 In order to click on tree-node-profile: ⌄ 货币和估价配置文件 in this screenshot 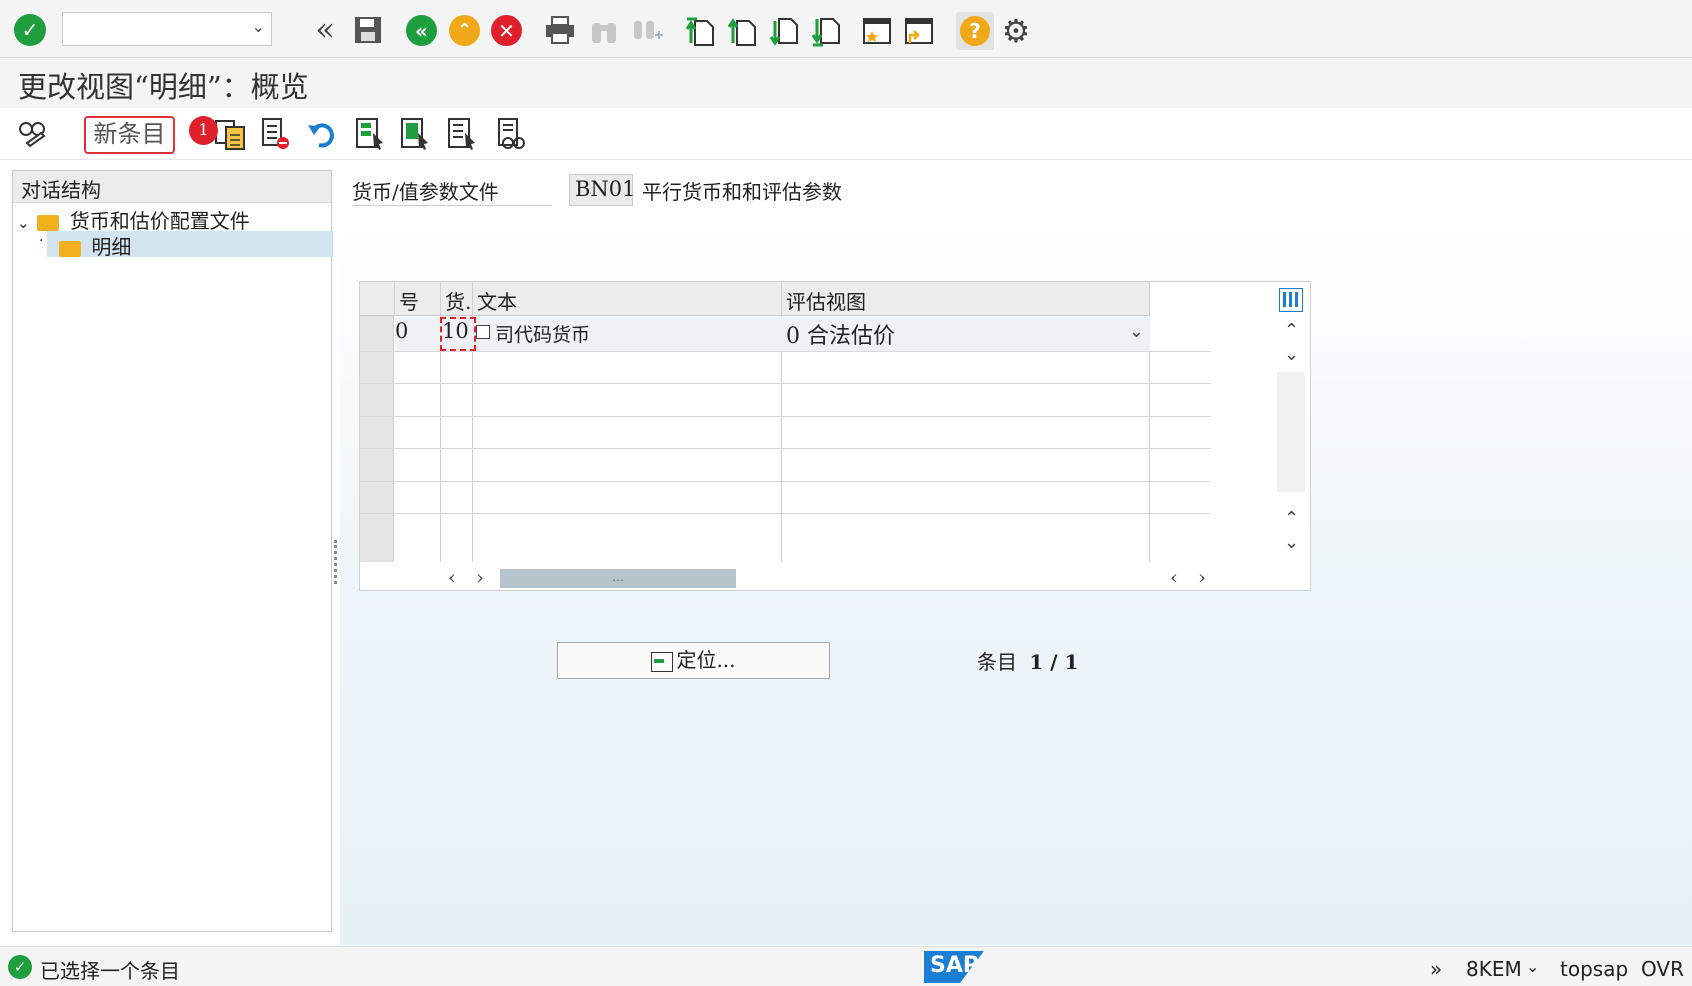, I will do `click(175, 219)`.